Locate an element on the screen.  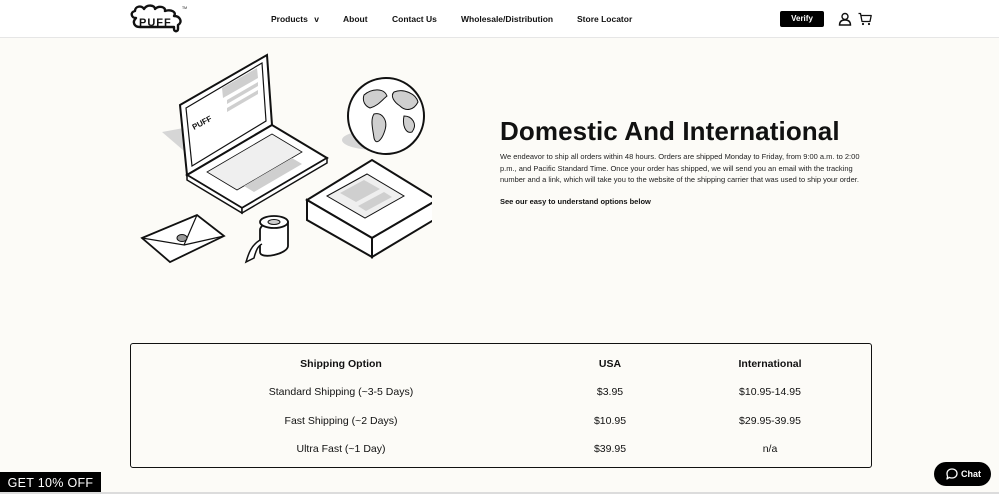
shipping-illustration: PUFF is located at coordinates (286, 158).